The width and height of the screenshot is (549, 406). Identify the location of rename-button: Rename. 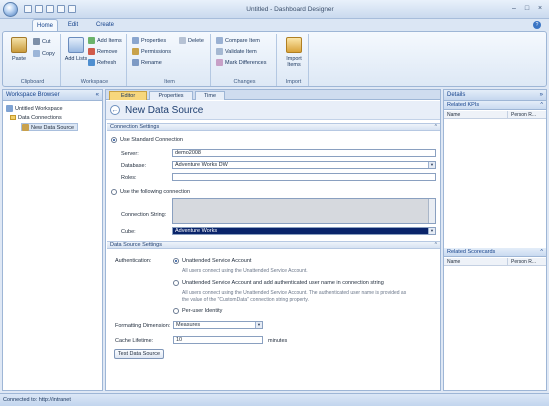
(147, 63).